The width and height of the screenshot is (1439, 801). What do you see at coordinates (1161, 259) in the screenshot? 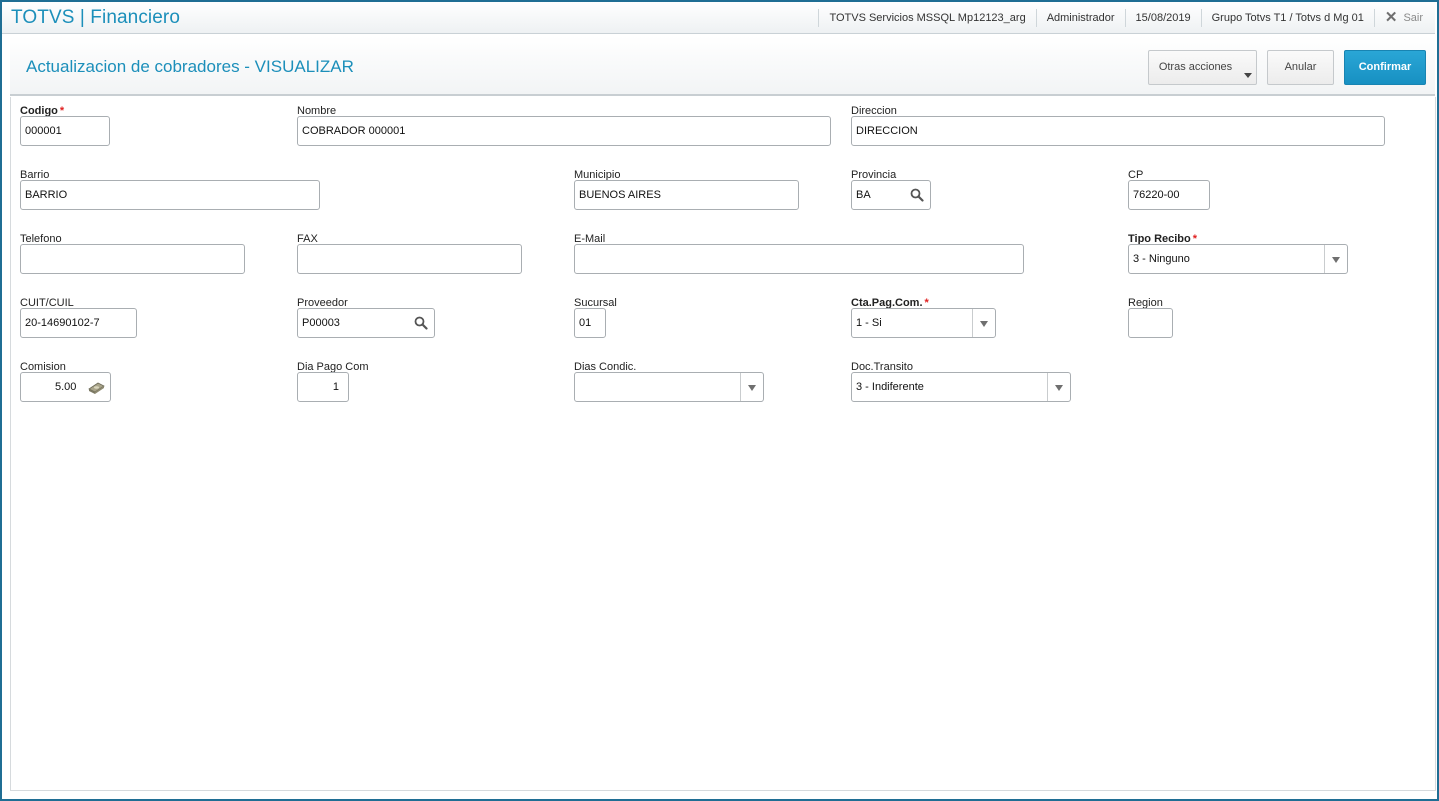
I see `tipo-recibo-value: 3 - Ninguno` at bounding box center [1161, 259].